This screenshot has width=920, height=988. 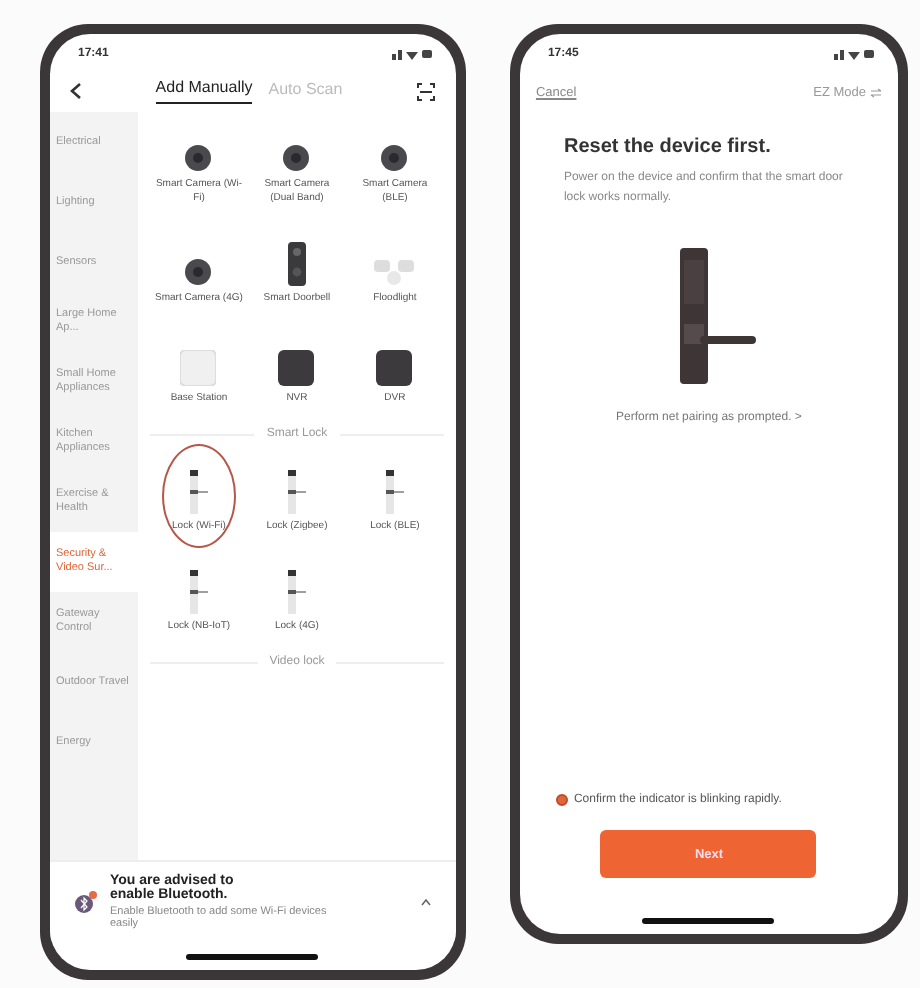 What do you see at coordinates (716, 316) in the screenshot?
I see `door-lock-drawing` at bounding box center [716, 316].